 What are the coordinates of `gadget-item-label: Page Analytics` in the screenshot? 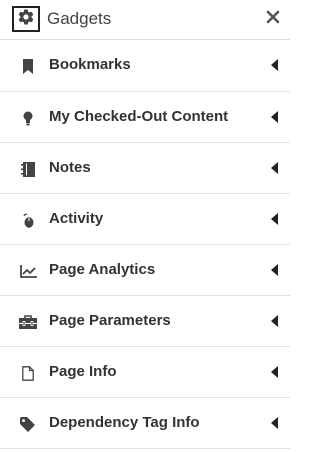 It's located at (102, 269).